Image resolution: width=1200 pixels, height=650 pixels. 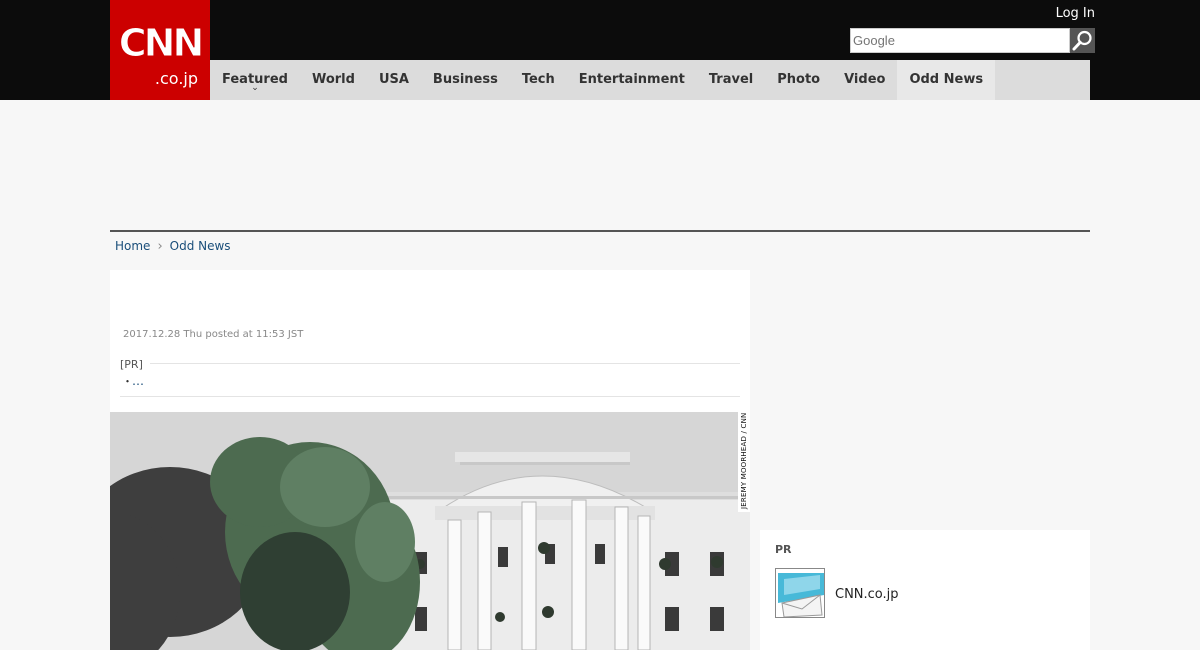 I want to click on nav-item-tech: Tech, so click(x=538, y=80).